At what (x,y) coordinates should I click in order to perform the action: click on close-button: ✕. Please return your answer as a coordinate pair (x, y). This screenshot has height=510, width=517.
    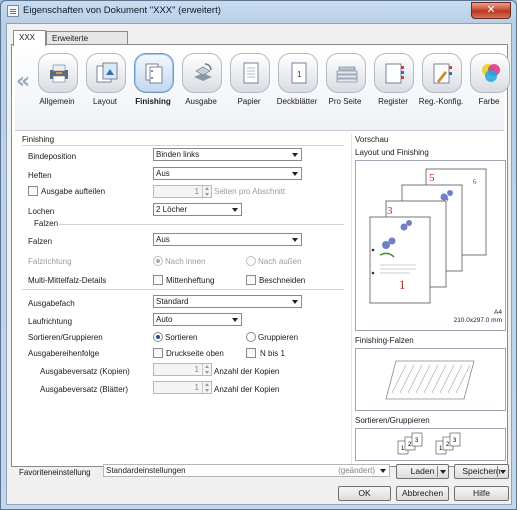
    Looking at the image, I should click on (491, 10).